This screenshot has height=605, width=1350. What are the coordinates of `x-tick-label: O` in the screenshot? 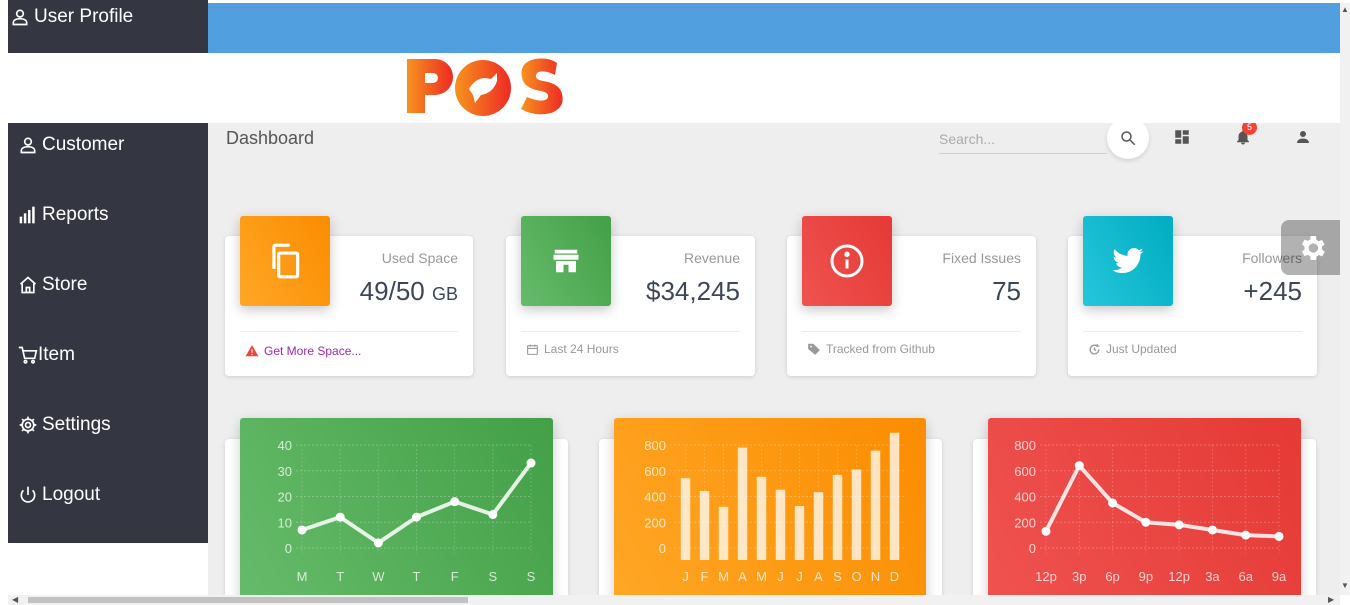 It's located at (856, 576).